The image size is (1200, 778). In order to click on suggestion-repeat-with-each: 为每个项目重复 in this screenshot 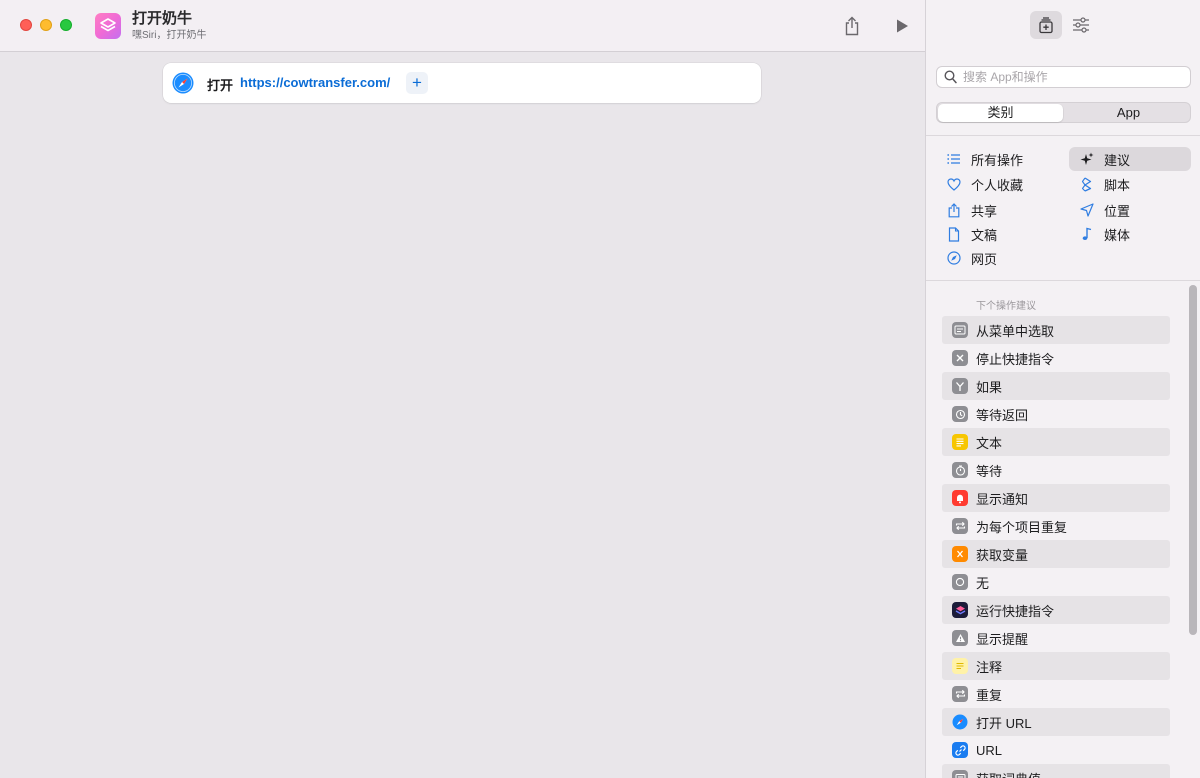, I will do `click(1056, 526)`.